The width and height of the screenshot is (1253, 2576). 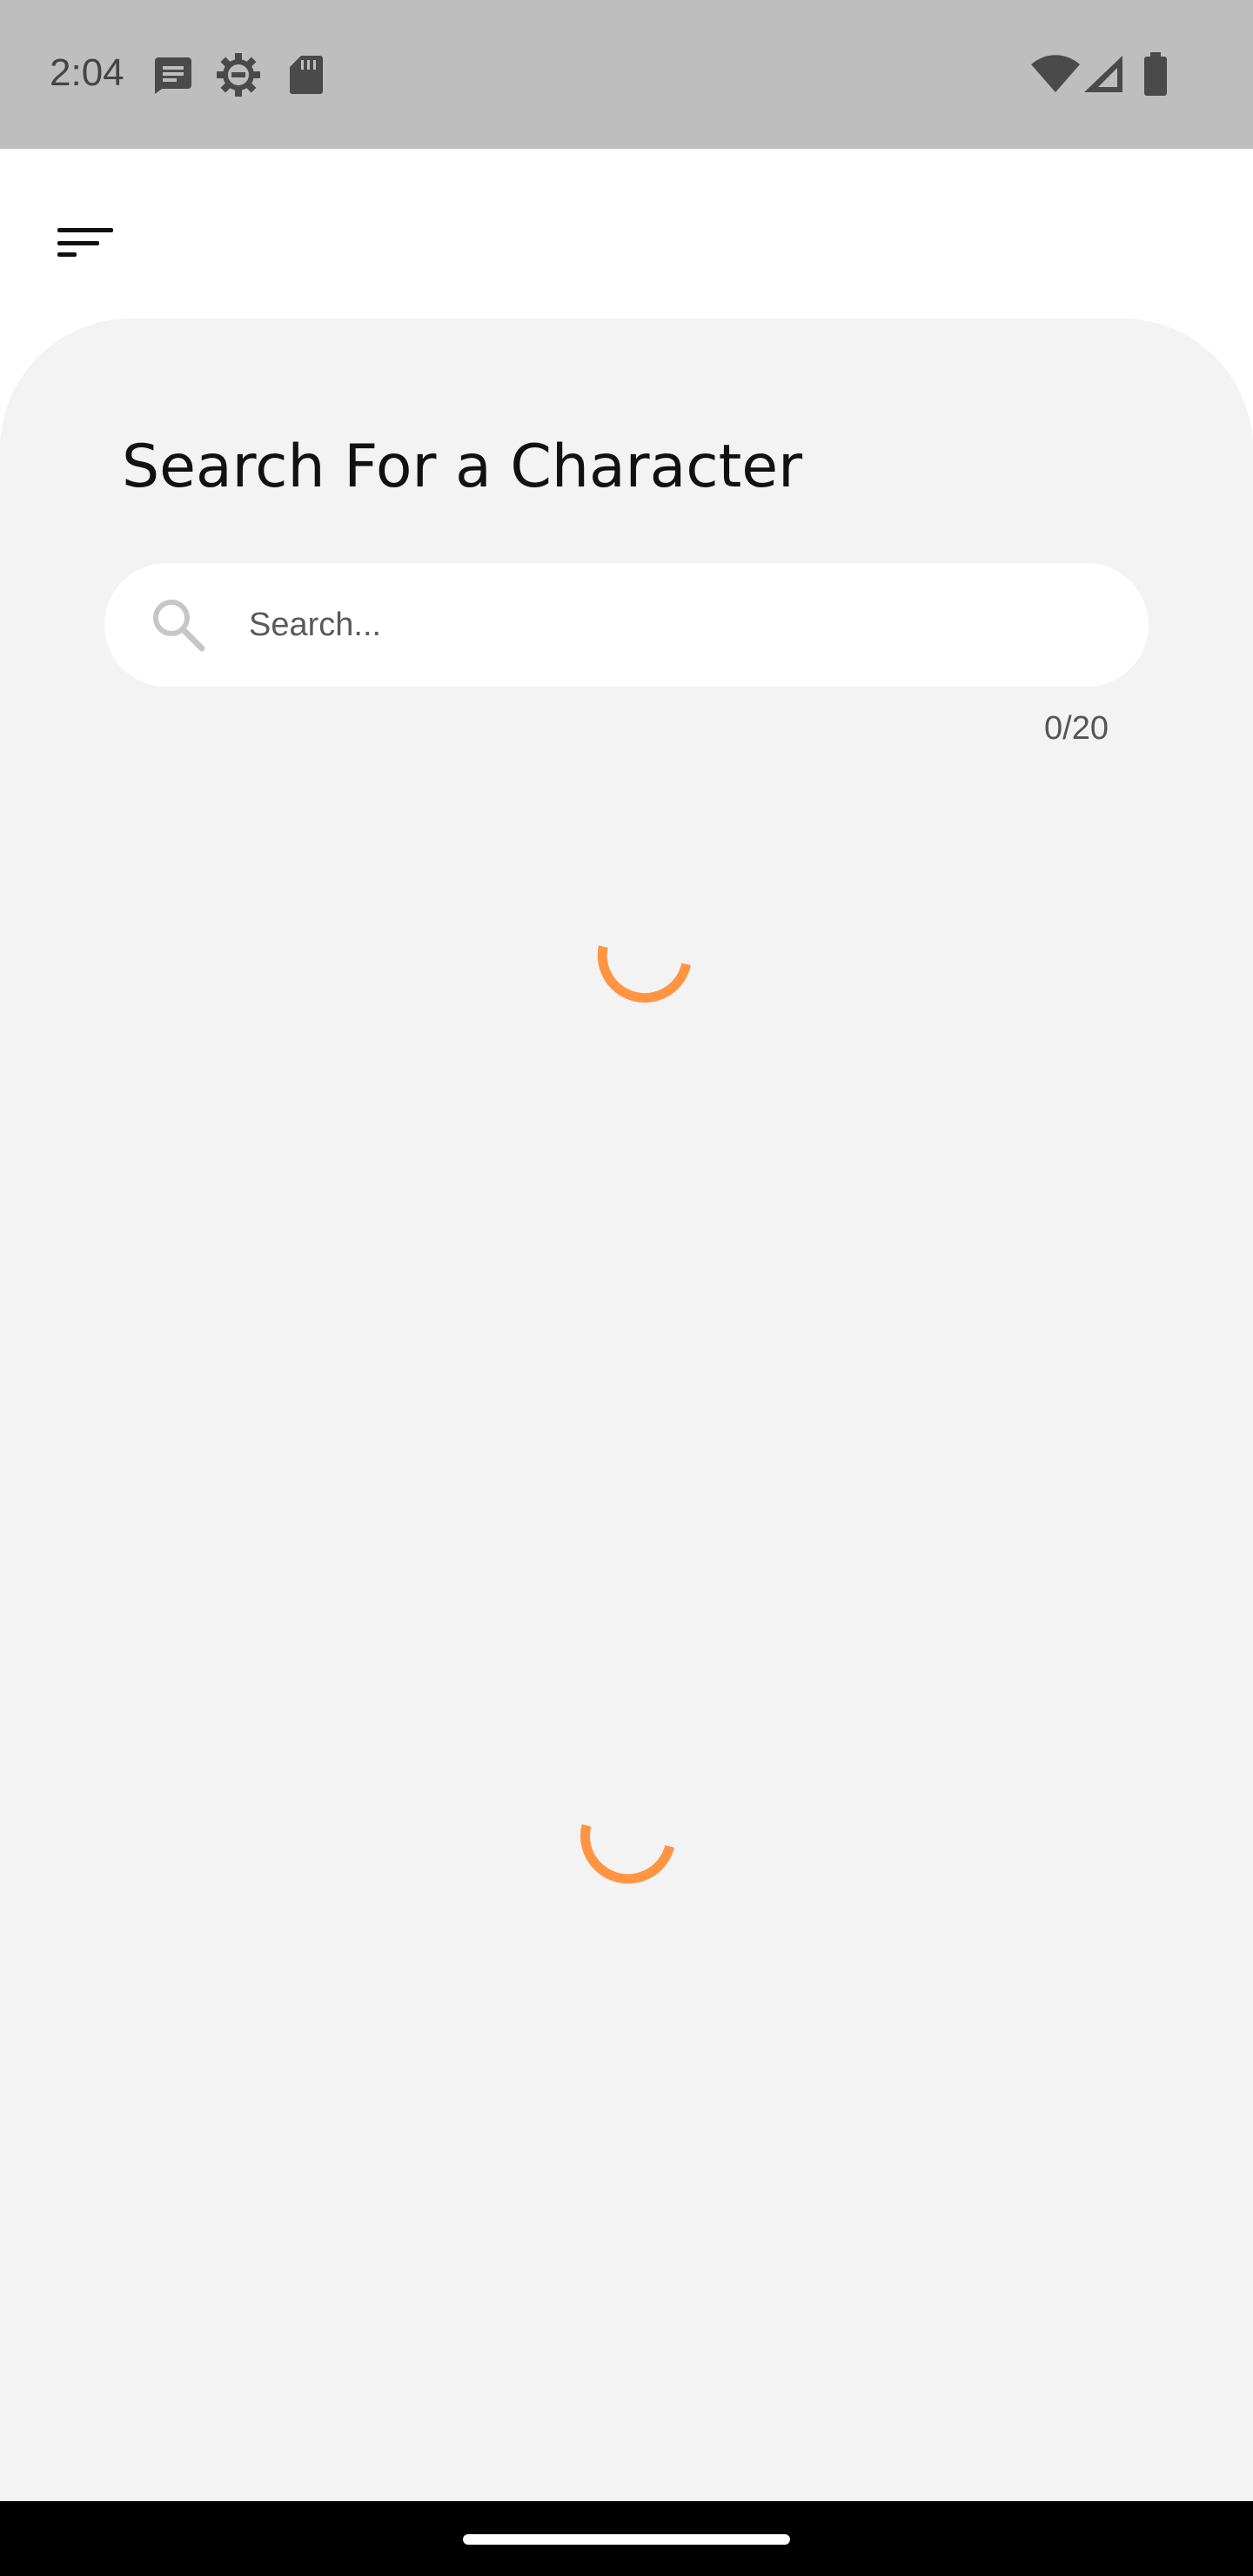 I want to click on home-handle, so click(x=626, y=2539).